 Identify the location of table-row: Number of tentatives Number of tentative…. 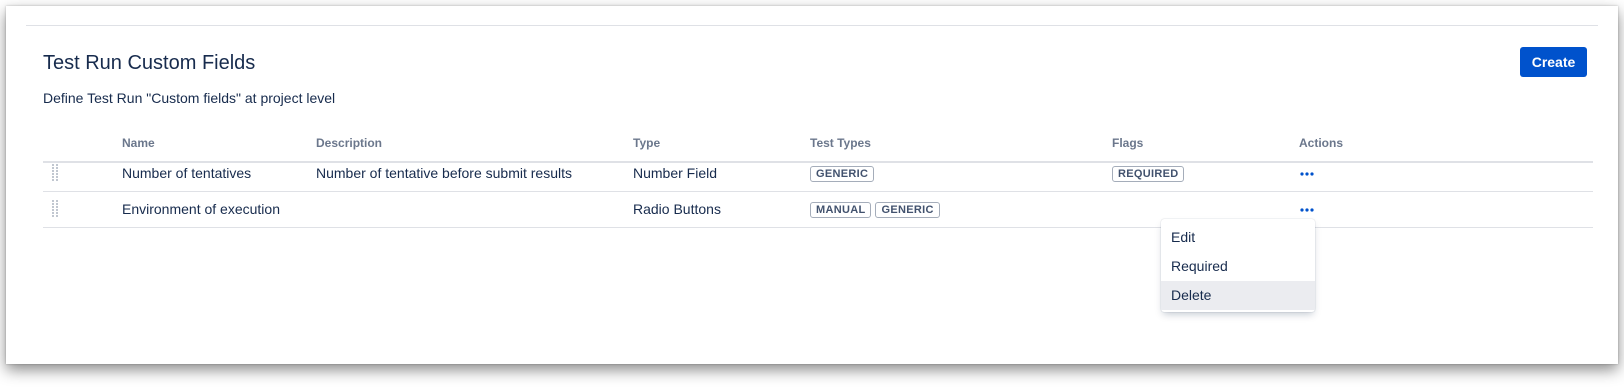
(818, 174).